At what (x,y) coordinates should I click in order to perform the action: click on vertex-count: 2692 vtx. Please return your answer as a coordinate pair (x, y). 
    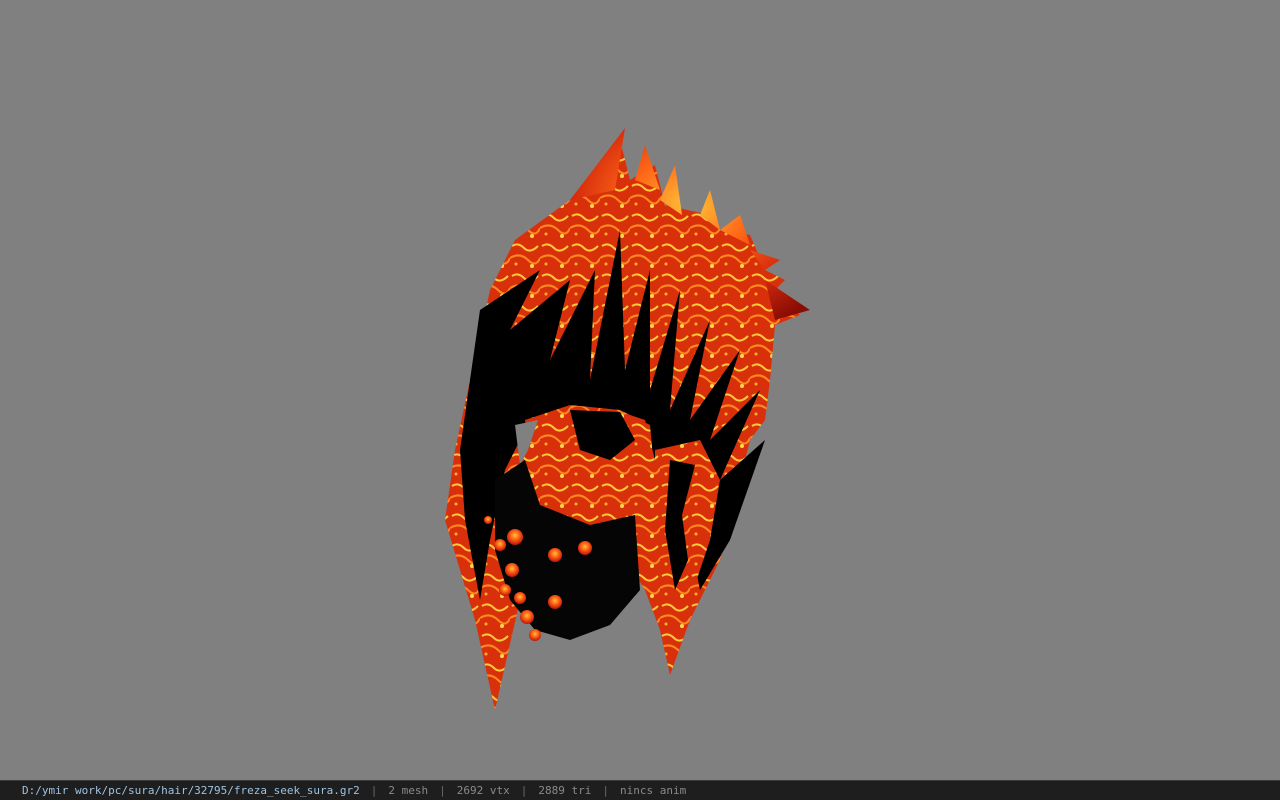
    Looking at the image, I should click on (483, 790).